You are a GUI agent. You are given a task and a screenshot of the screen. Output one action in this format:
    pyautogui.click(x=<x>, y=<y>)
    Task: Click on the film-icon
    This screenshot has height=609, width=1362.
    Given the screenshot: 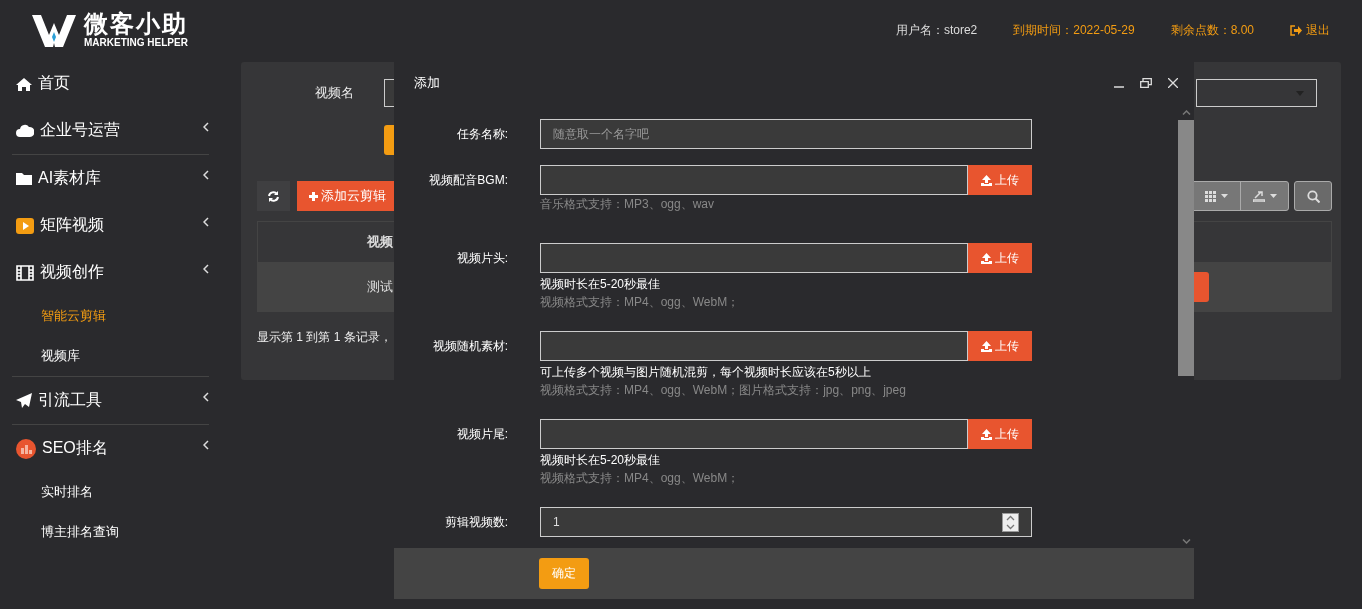 What is the action you would take?
    pyautogui.click(x=25, y=272)
    